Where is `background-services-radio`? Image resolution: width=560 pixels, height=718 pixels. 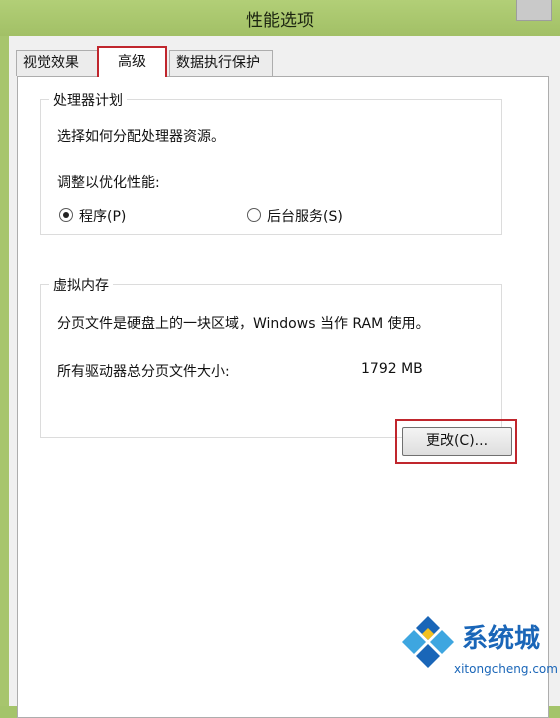 background-services-radio is located at coordinates (254, 215).